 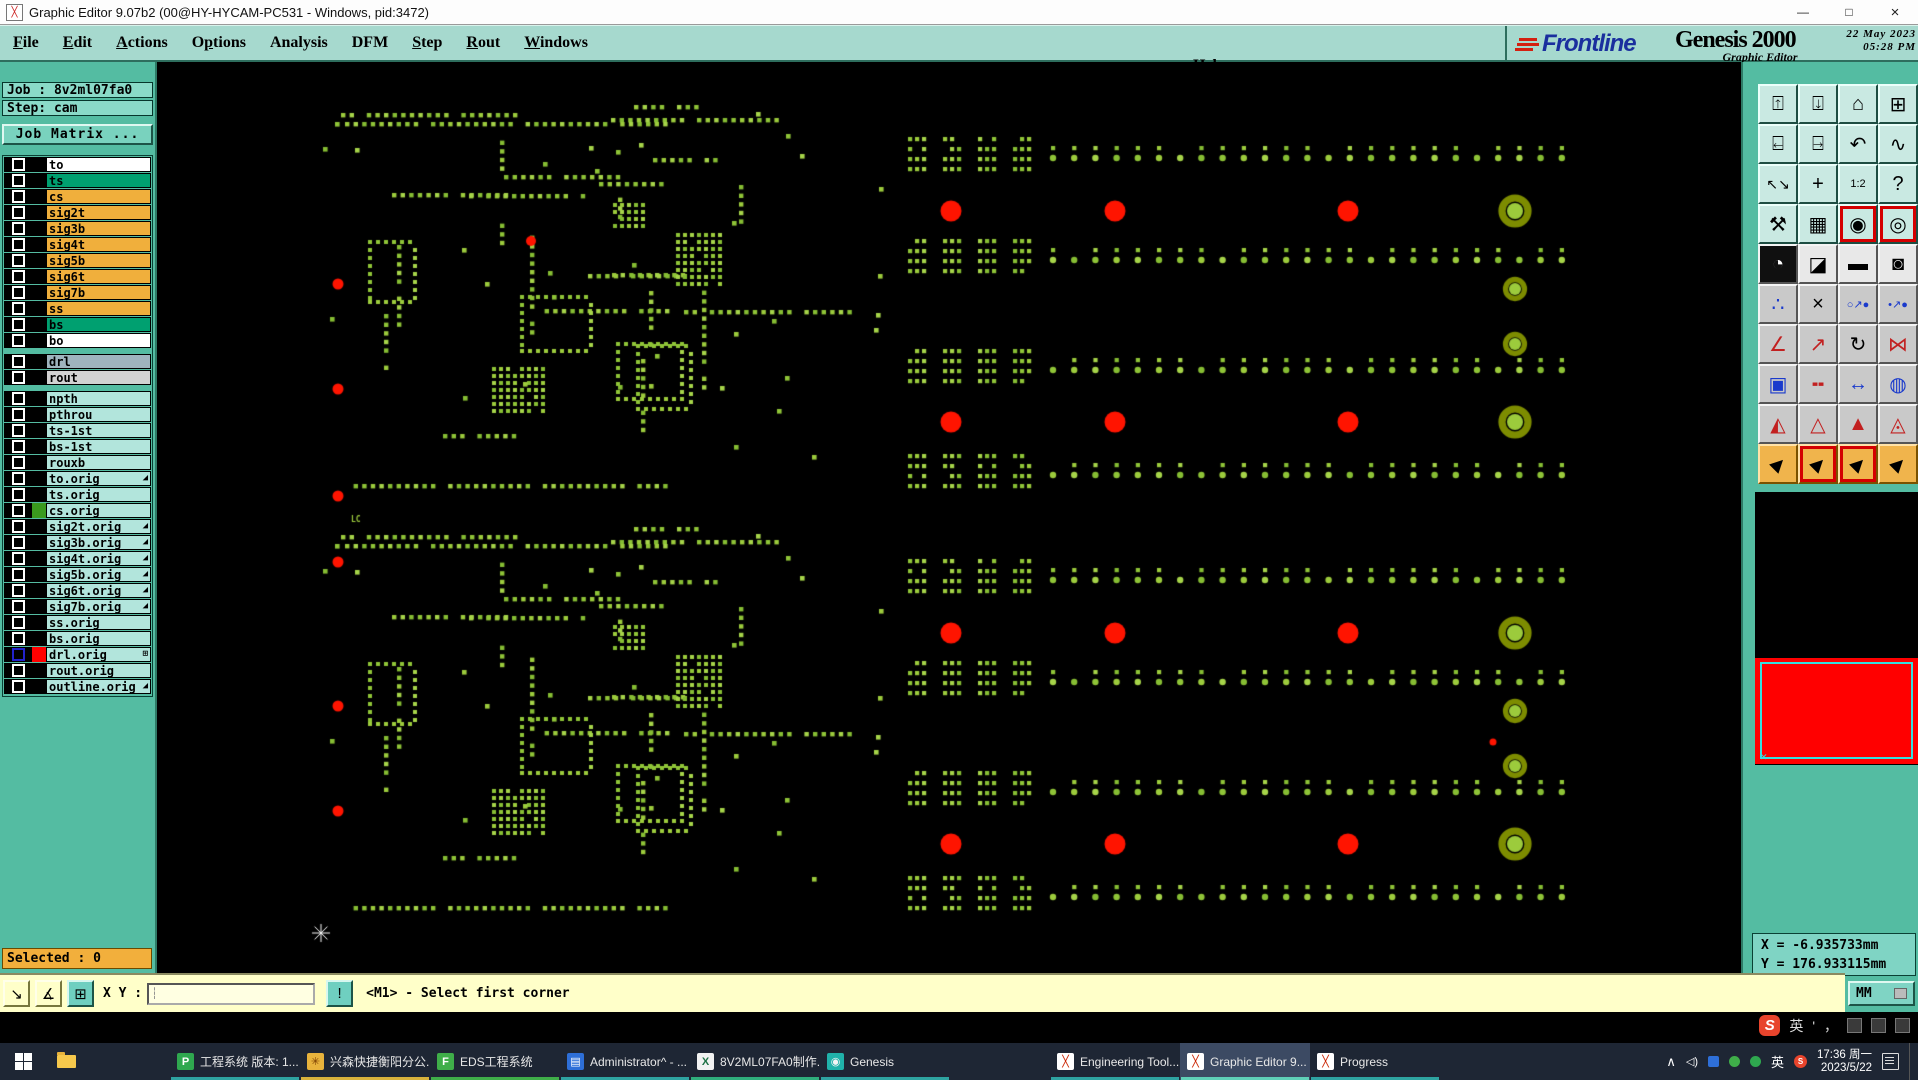 What do you see at coordinates (1778, 424) in the screenshot?
I see `arc-option-a-button: ◭` at bounding box center [1778, 424].